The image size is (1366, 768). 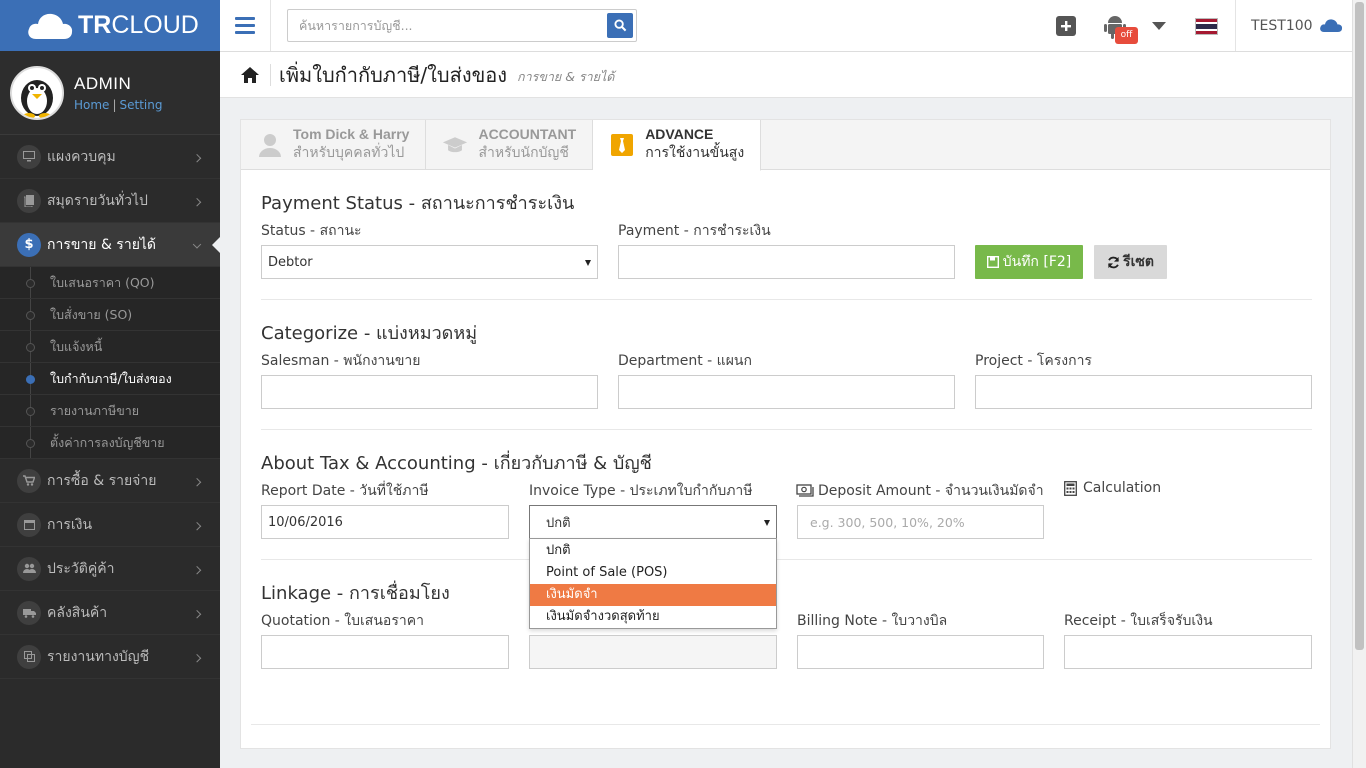 What do you see at coordinates (1188, 652) in the screenshot?
I see `receipt-input` at bounding box center [1188, 652].